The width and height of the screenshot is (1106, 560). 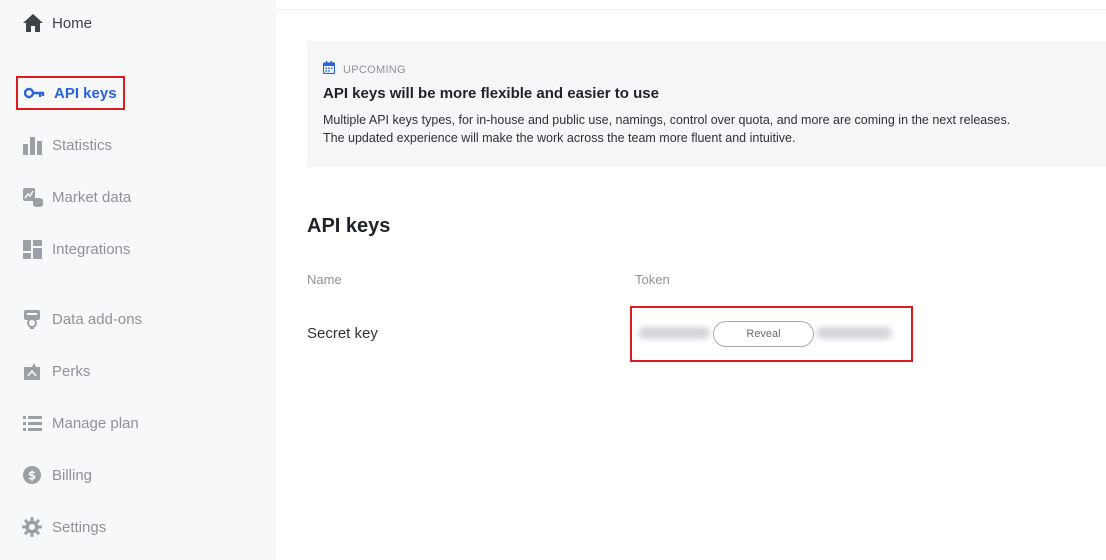 What do you see at coordinates (82, 145) in the screenshot?
I see `sidebar-item-label: Statistics` at bounding box center [82, 145].